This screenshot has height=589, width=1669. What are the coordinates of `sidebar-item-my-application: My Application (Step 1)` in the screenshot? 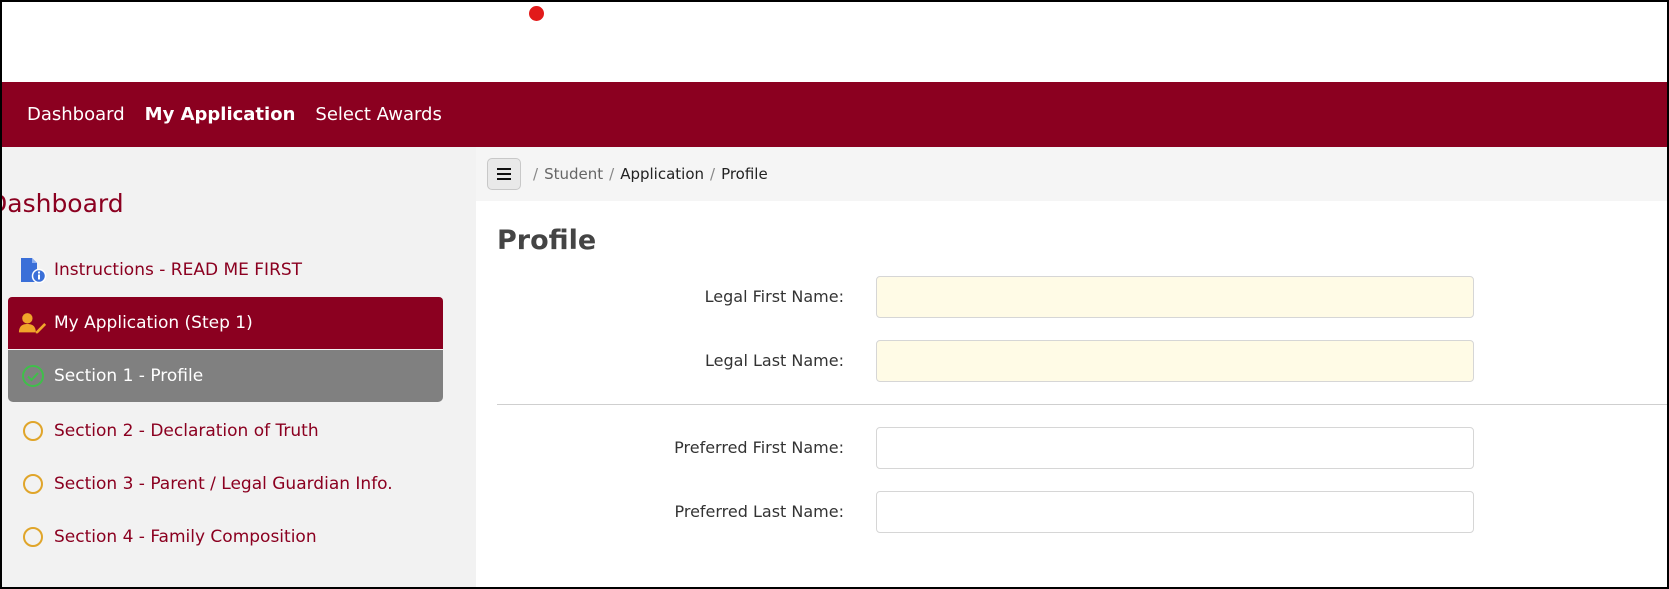 It's located at (225, 323).